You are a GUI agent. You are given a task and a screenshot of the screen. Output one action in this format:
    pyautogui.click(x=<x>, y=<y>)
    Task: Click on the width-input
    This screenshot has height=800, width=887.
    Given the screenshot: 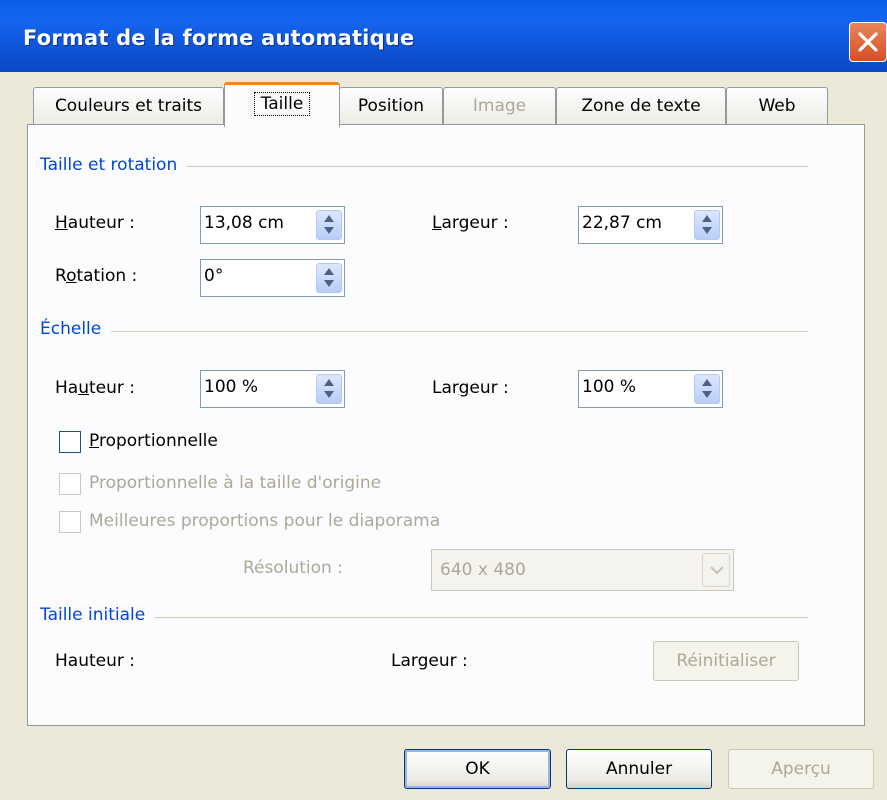 What is the action you would take?
    pyautogui.click(x=632, y=223)
    